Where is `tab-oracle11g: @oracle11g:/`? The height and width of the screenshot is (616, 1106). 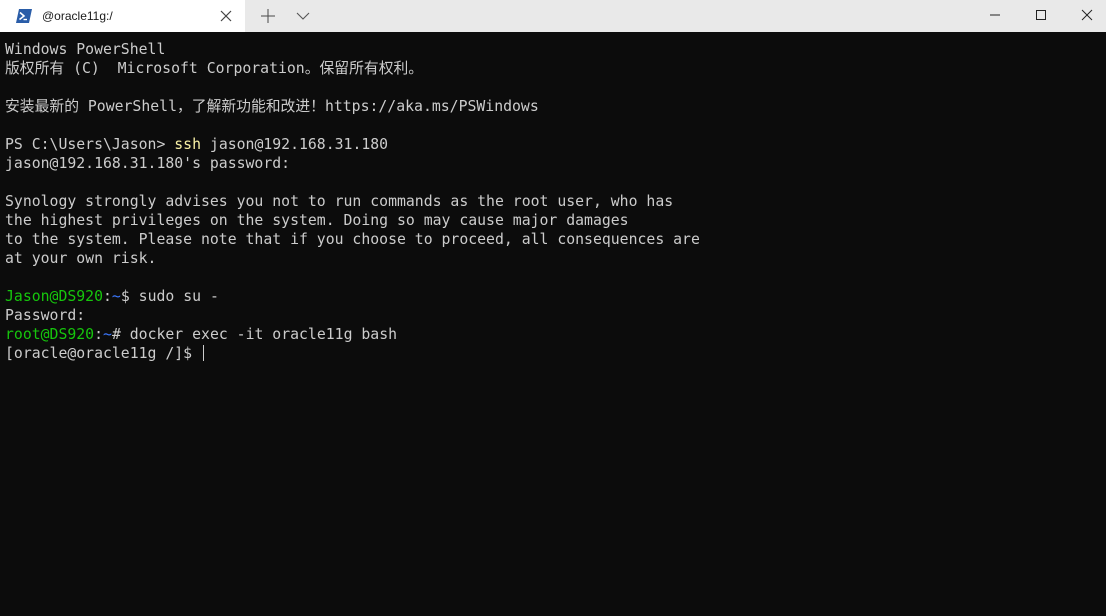 tab-oracle11g: @oracle11g:/ is located at coordinates (122, 16).